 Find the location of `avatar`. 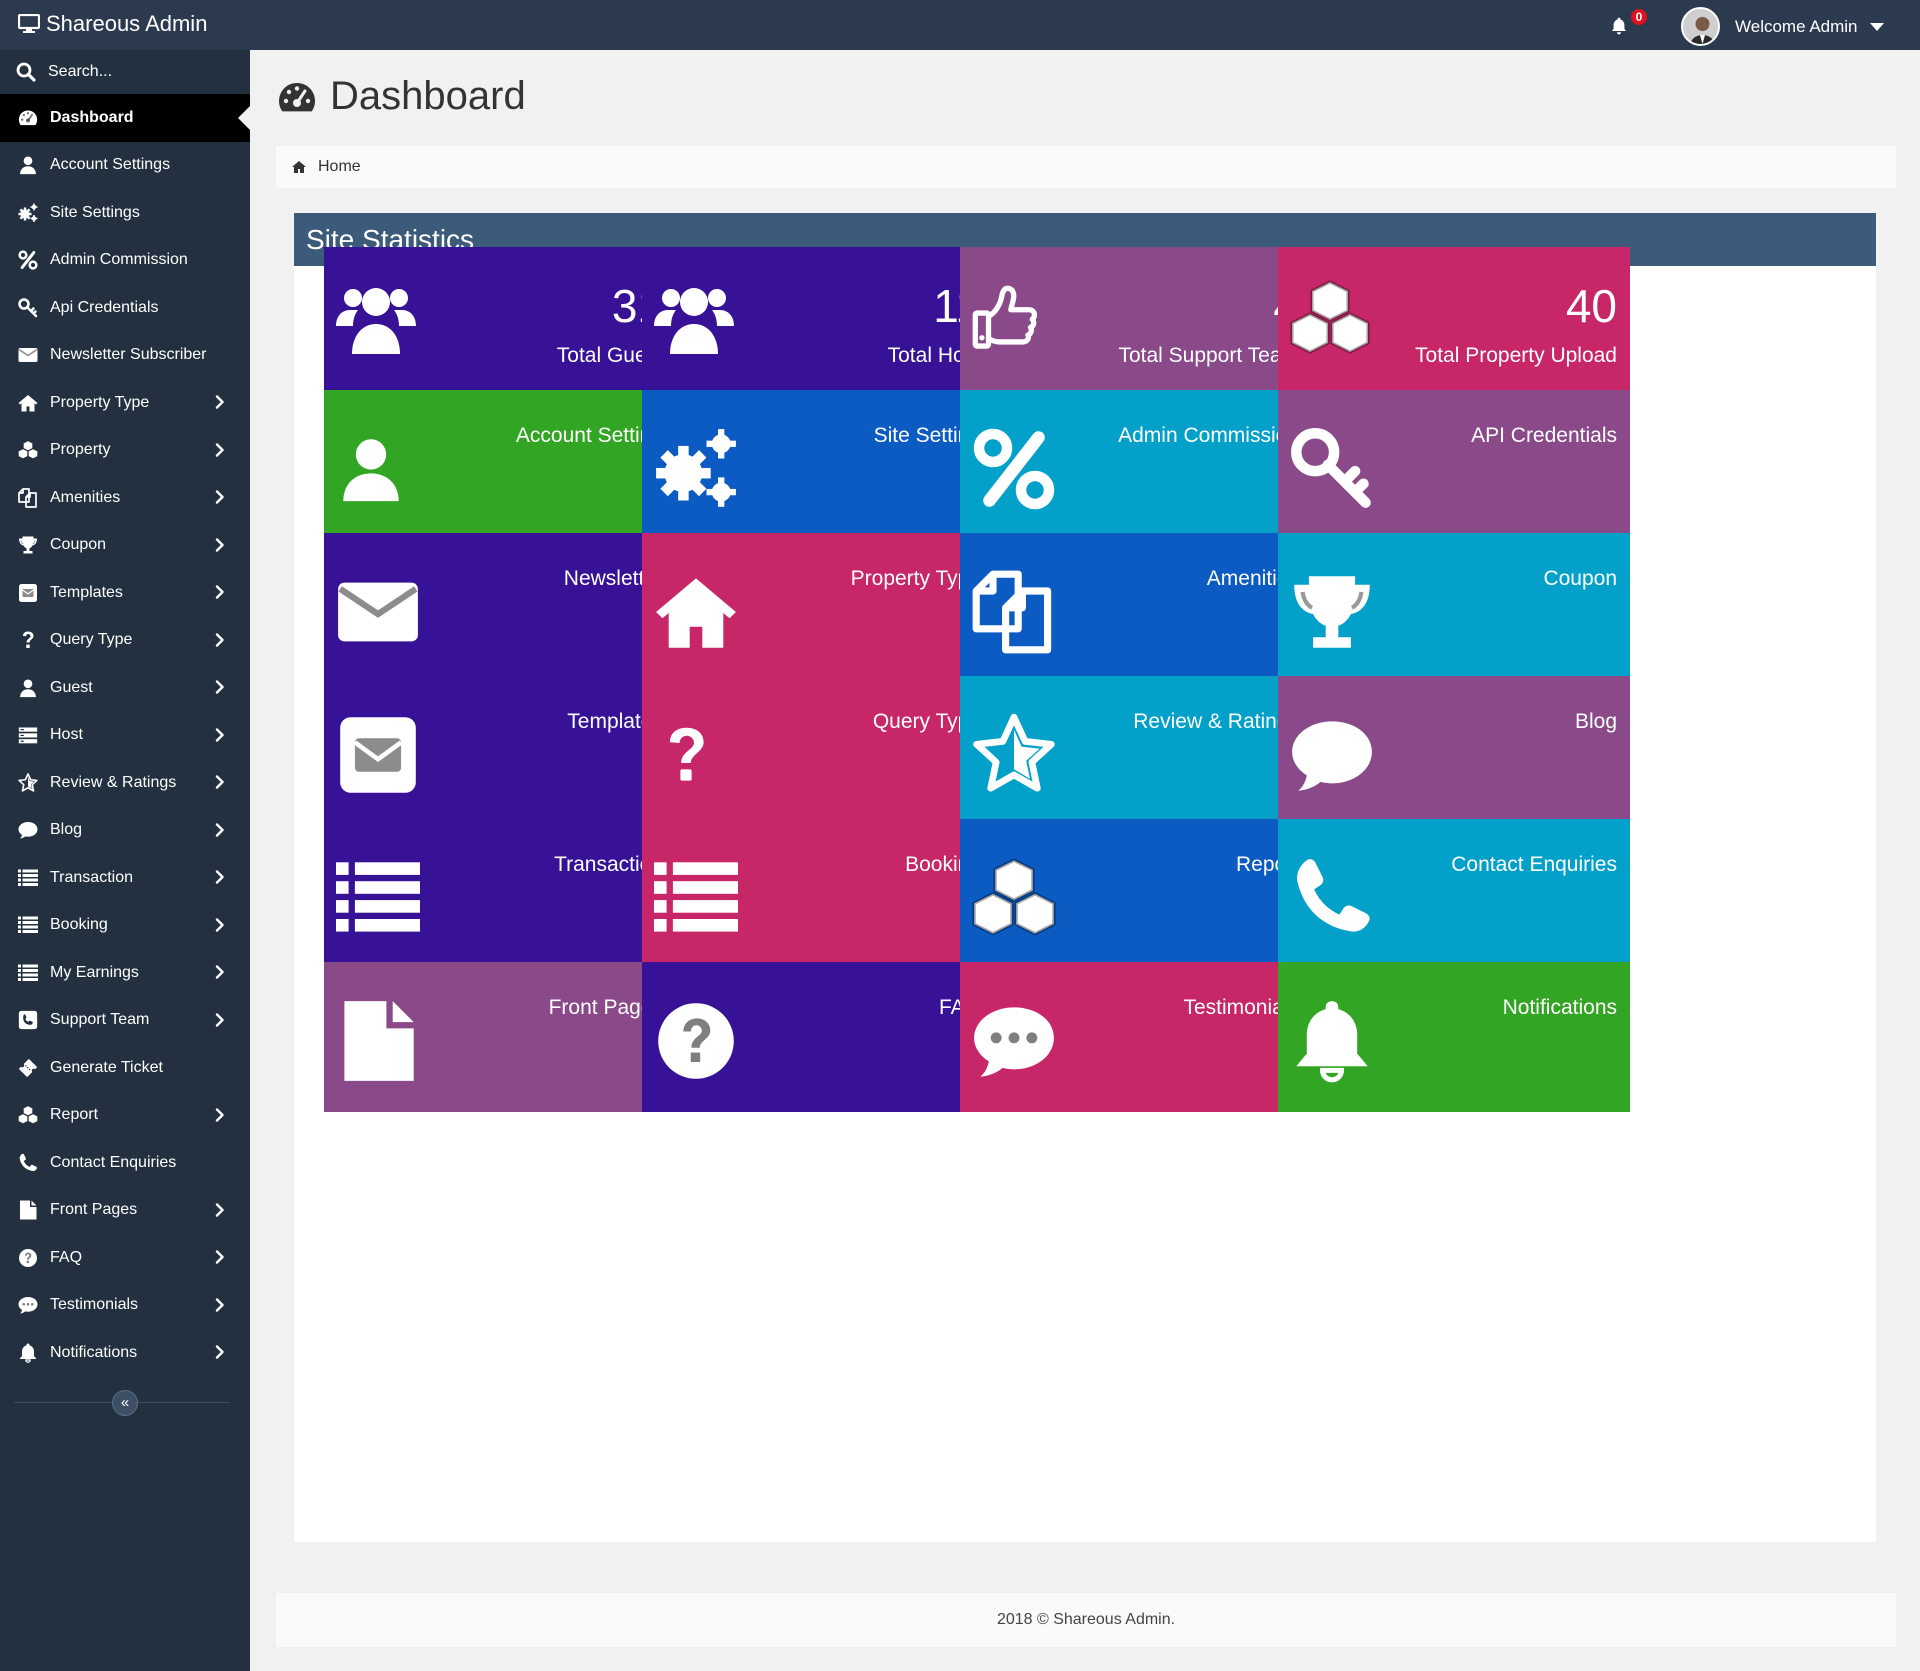

avatar is located at coordinates (1700, 26).